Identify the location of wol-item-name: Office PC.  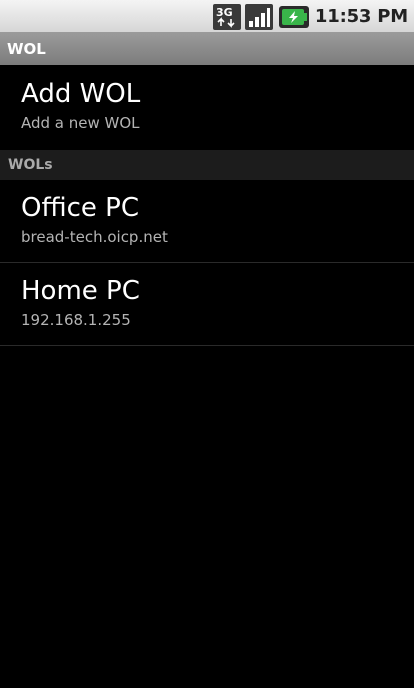
(80, 208).